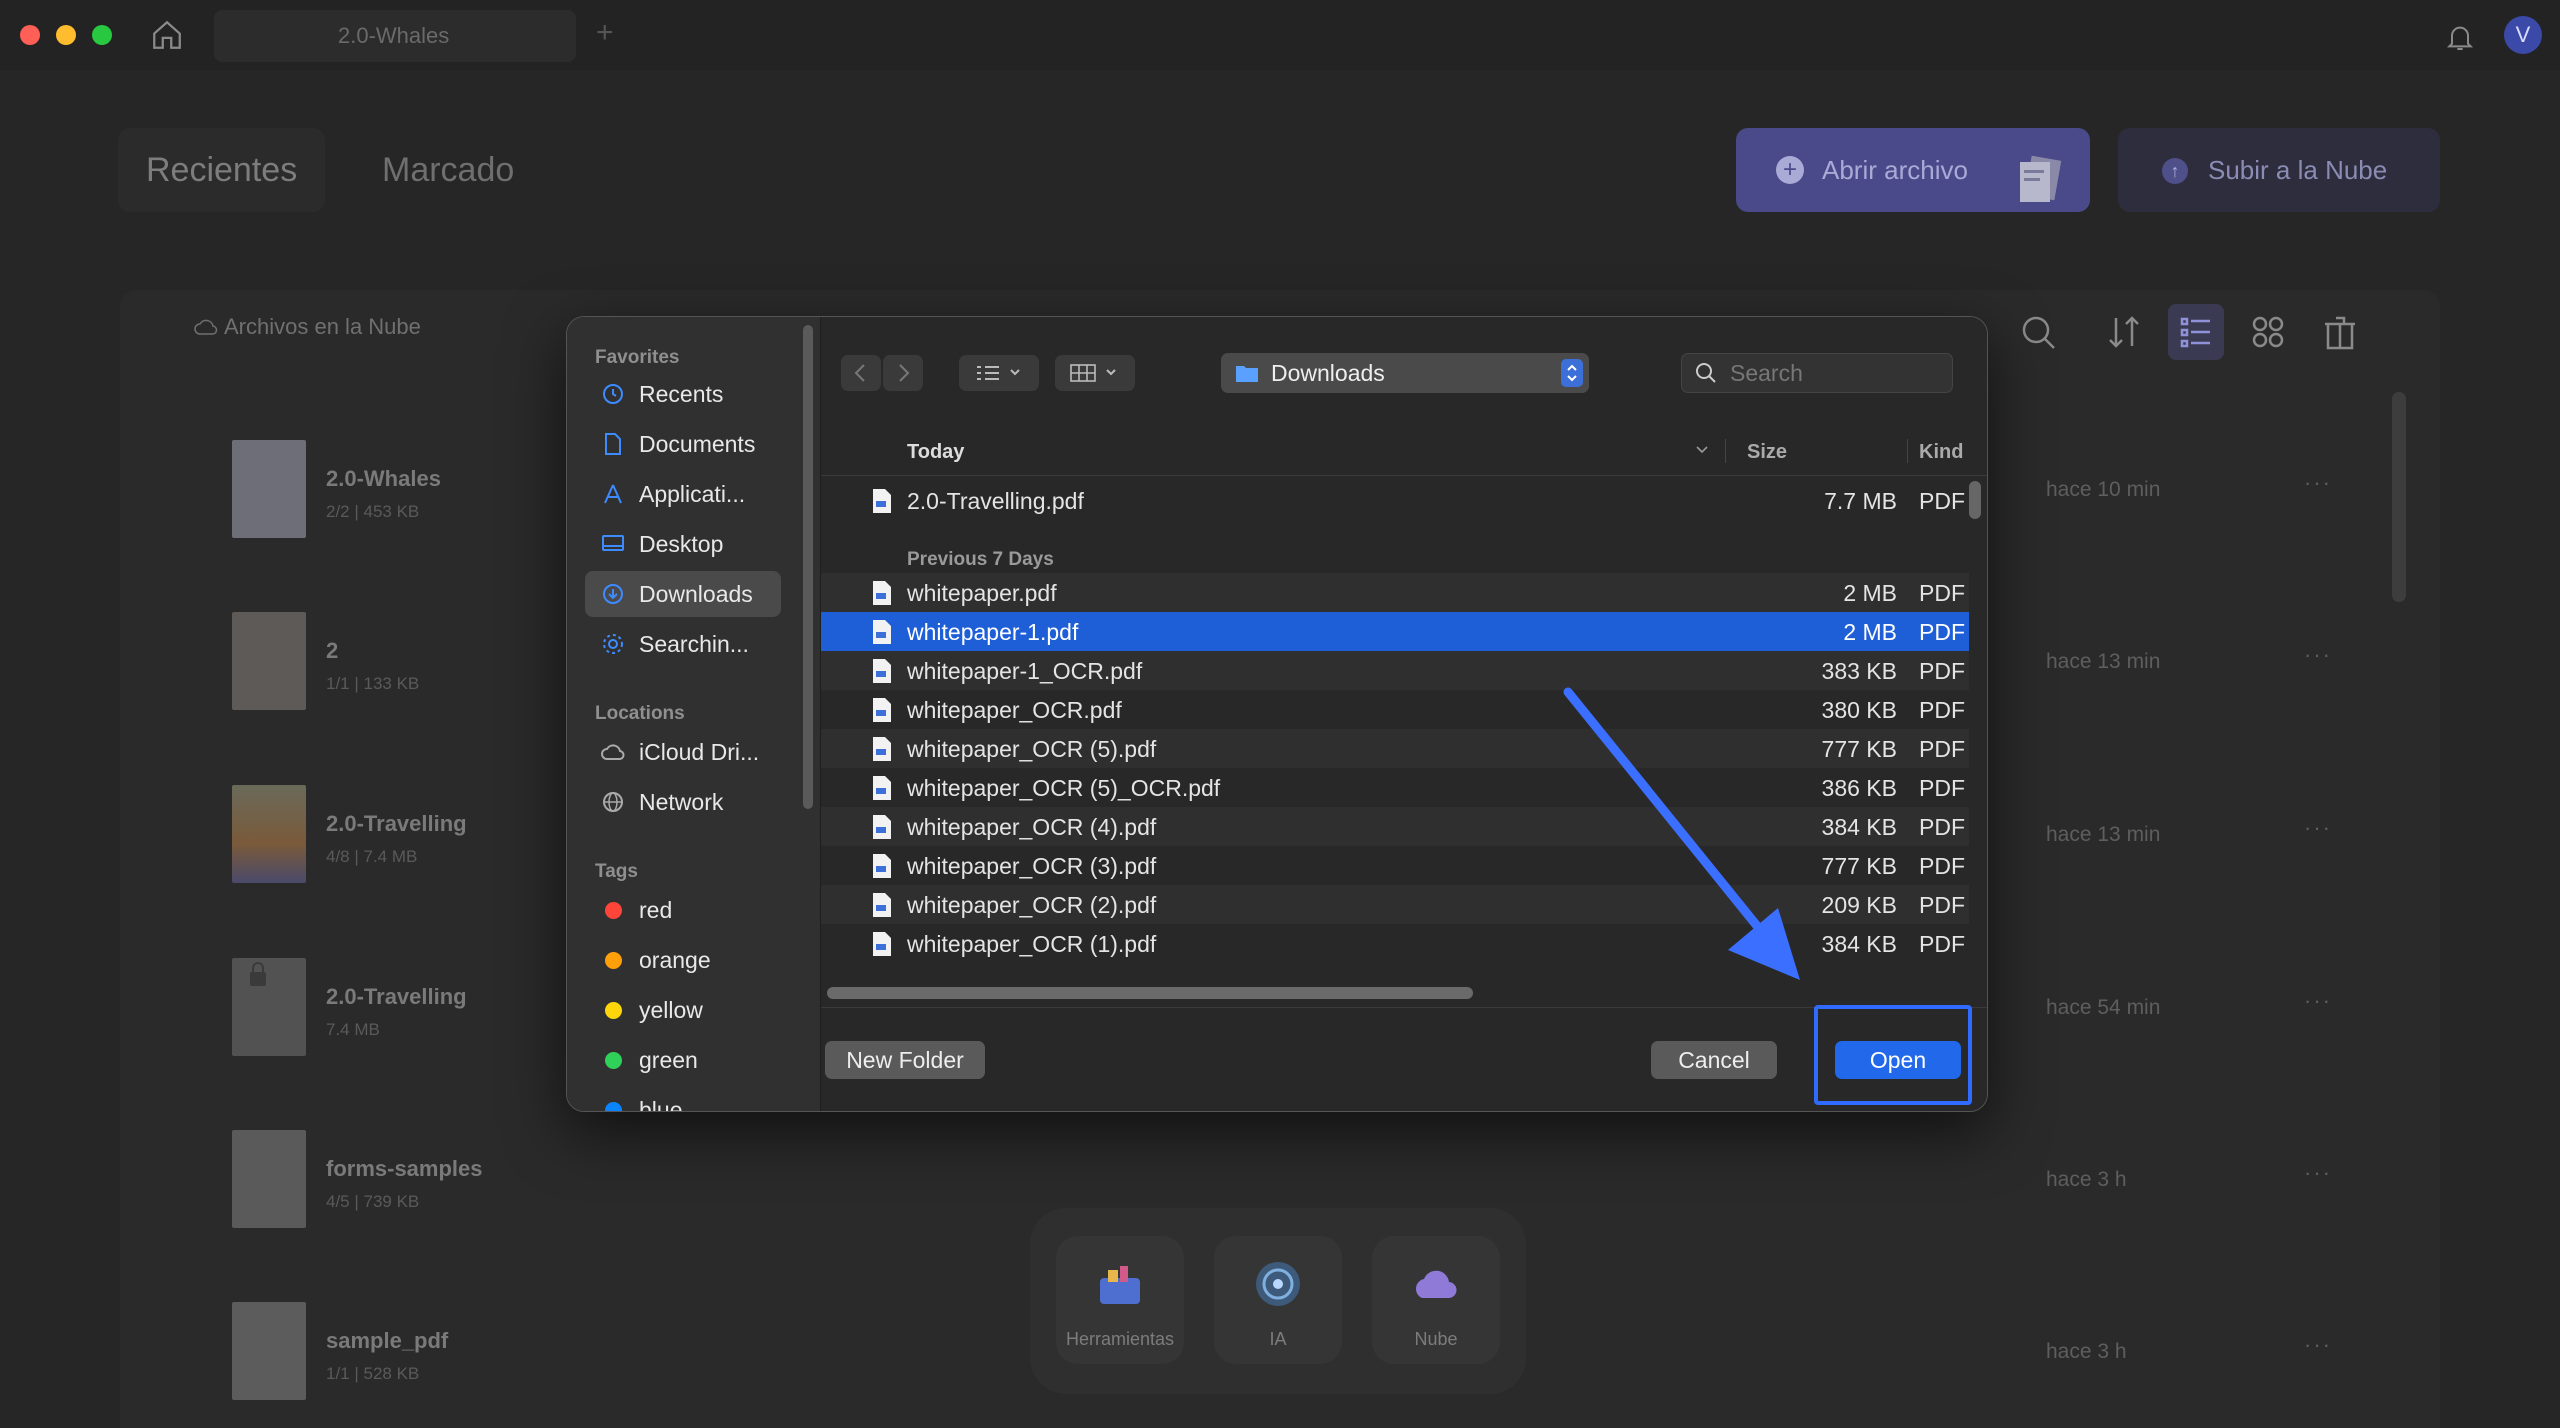  What do you see at coordinates (102, 35) in the screenshot?
I see `zoom-window-button` at bounding box center [102, 35].